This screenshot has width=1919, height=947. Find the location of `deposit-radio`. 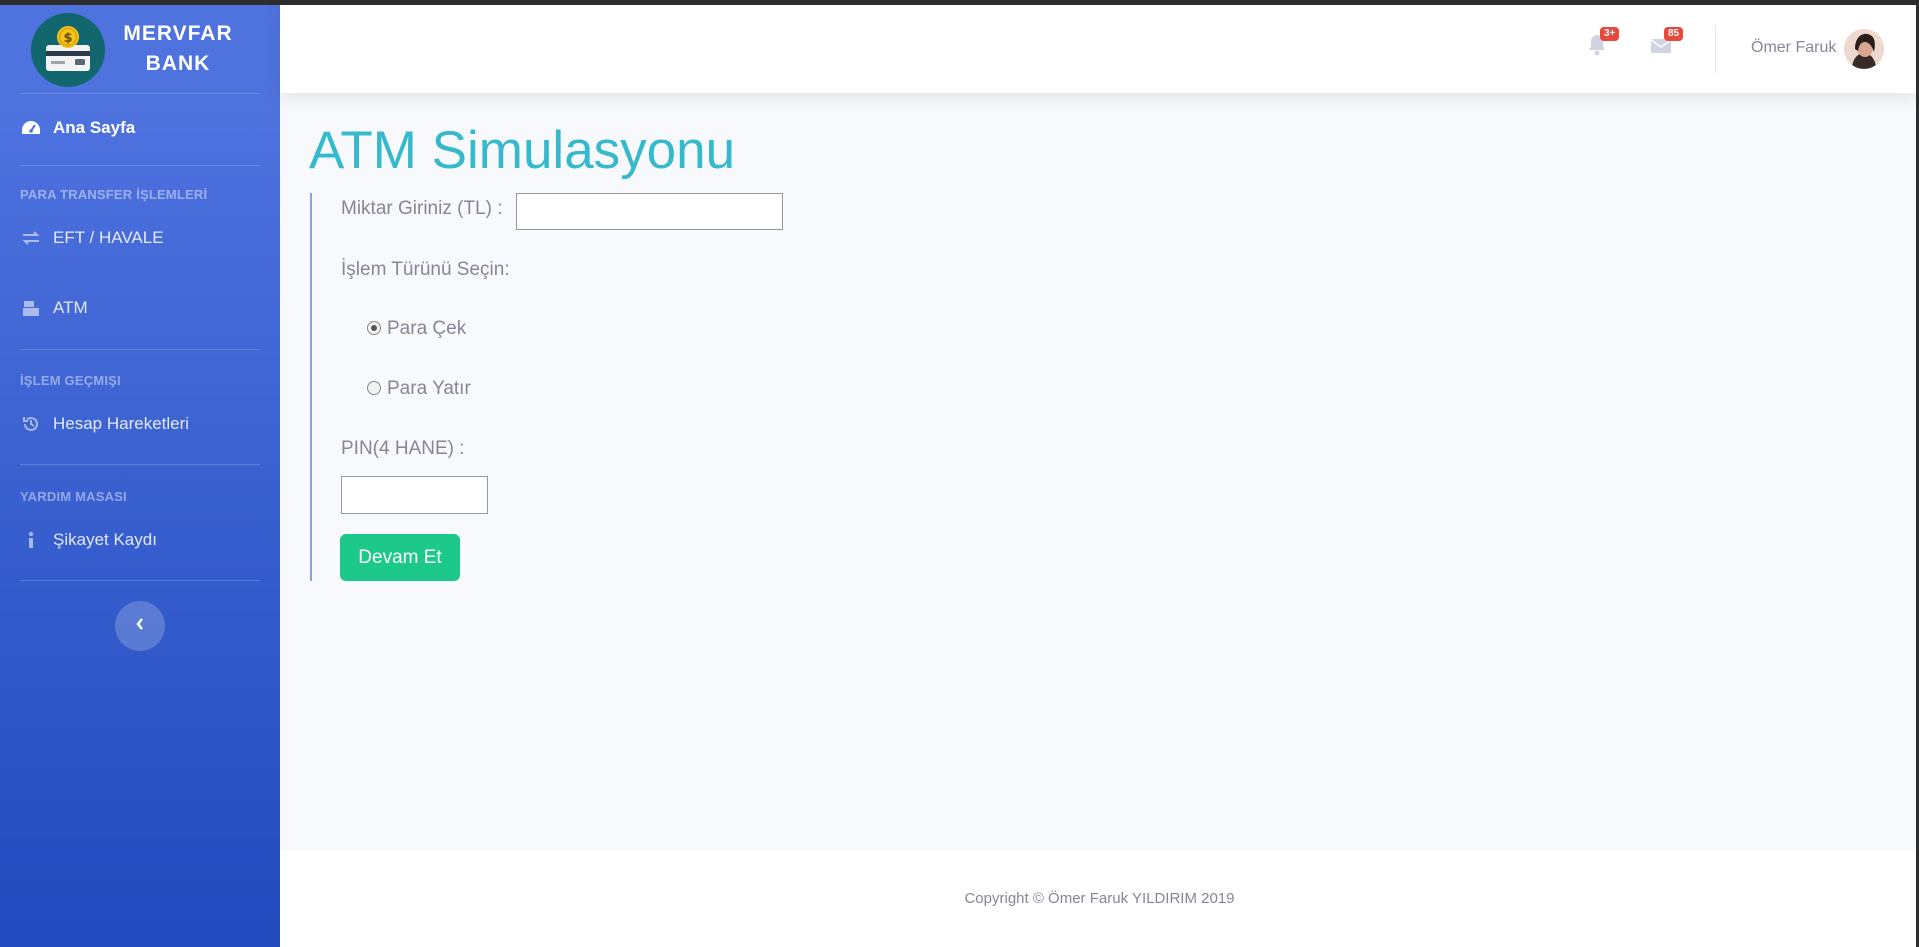

deposit-radio is located at coordinates (374, 388).